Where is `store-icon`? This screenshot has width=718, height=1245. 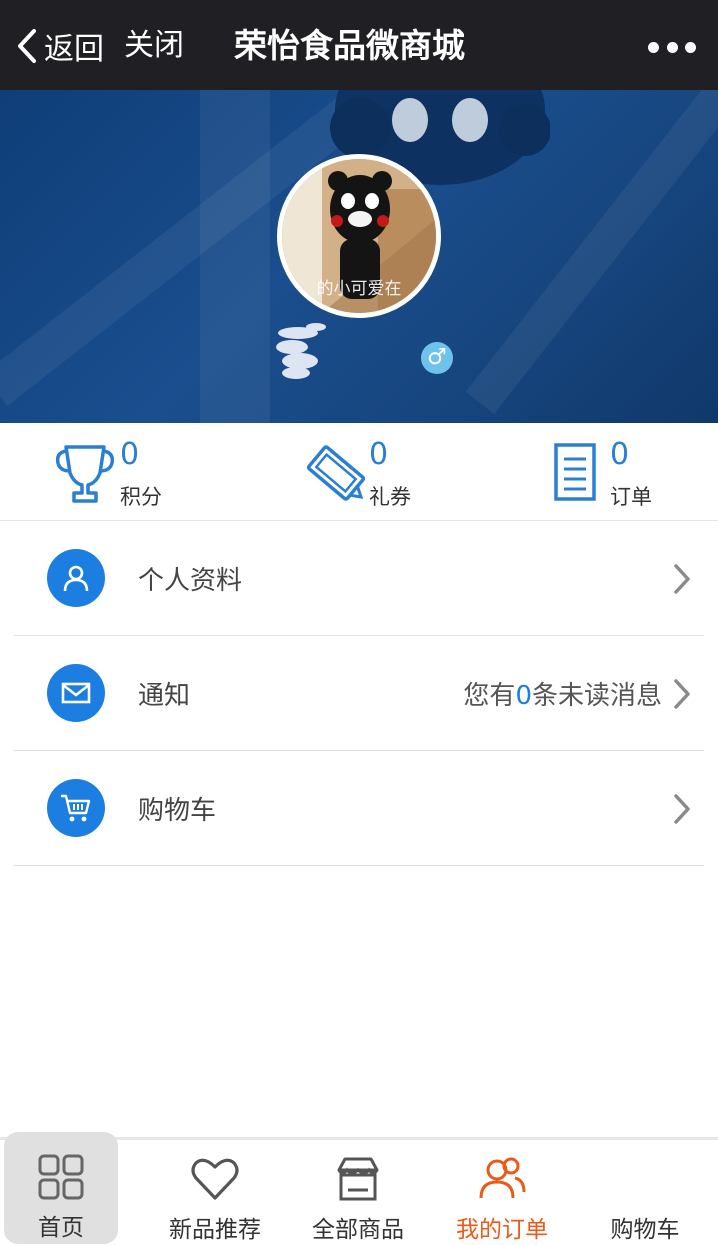 store-icon is located at coordinates (358, 1179).